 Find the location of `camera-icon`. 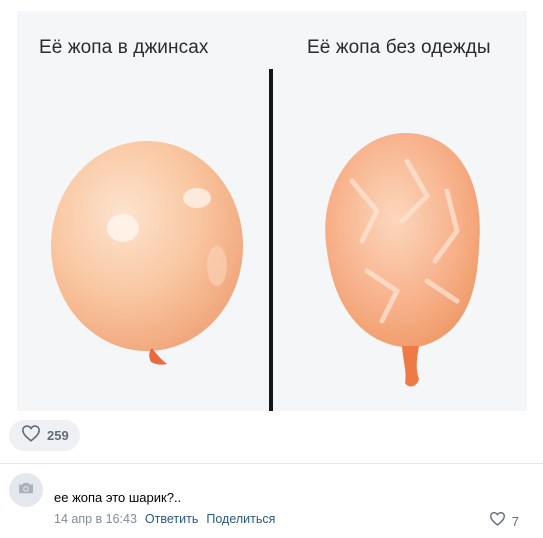

camera-icon is located at coordinates (26, 490).